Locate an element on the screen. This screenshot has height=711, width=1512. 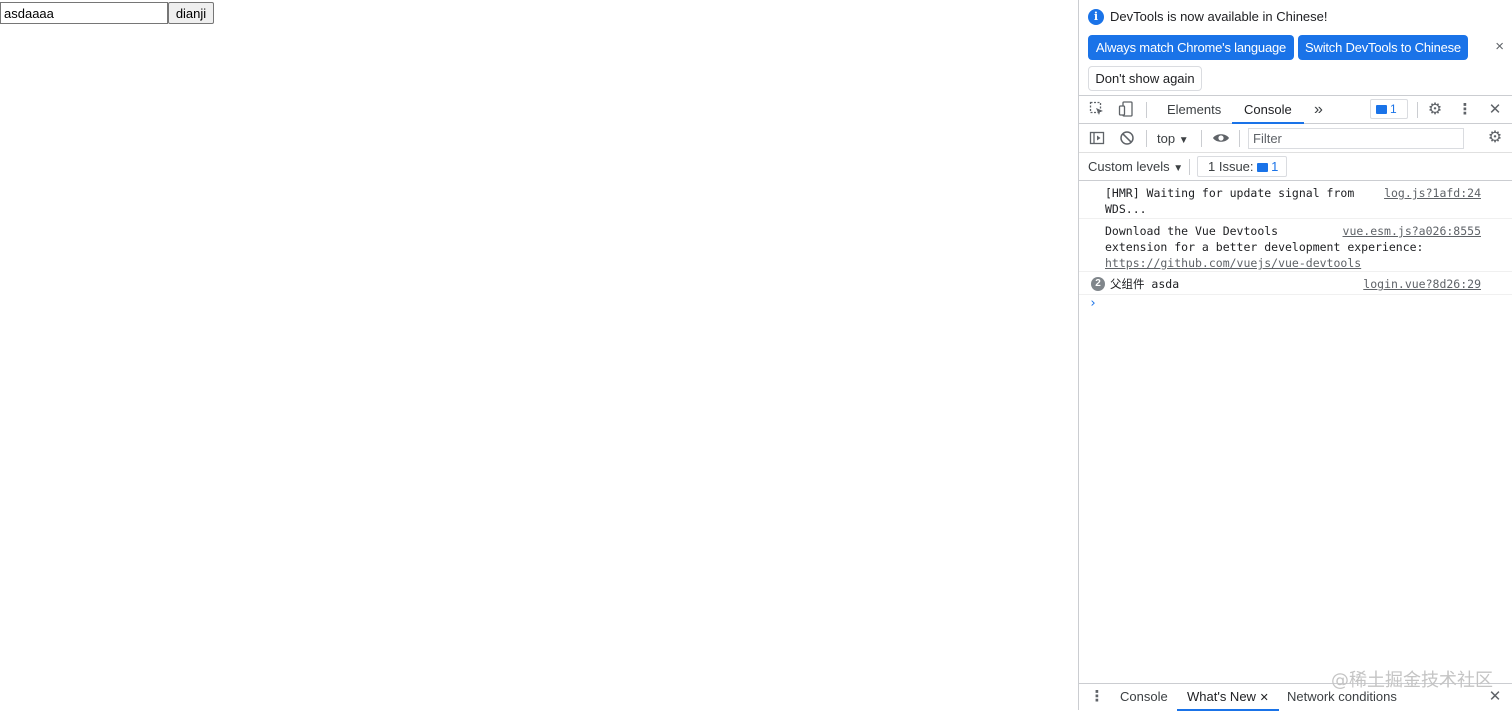
tab-console: Console is located at coordinates (1268, 110).